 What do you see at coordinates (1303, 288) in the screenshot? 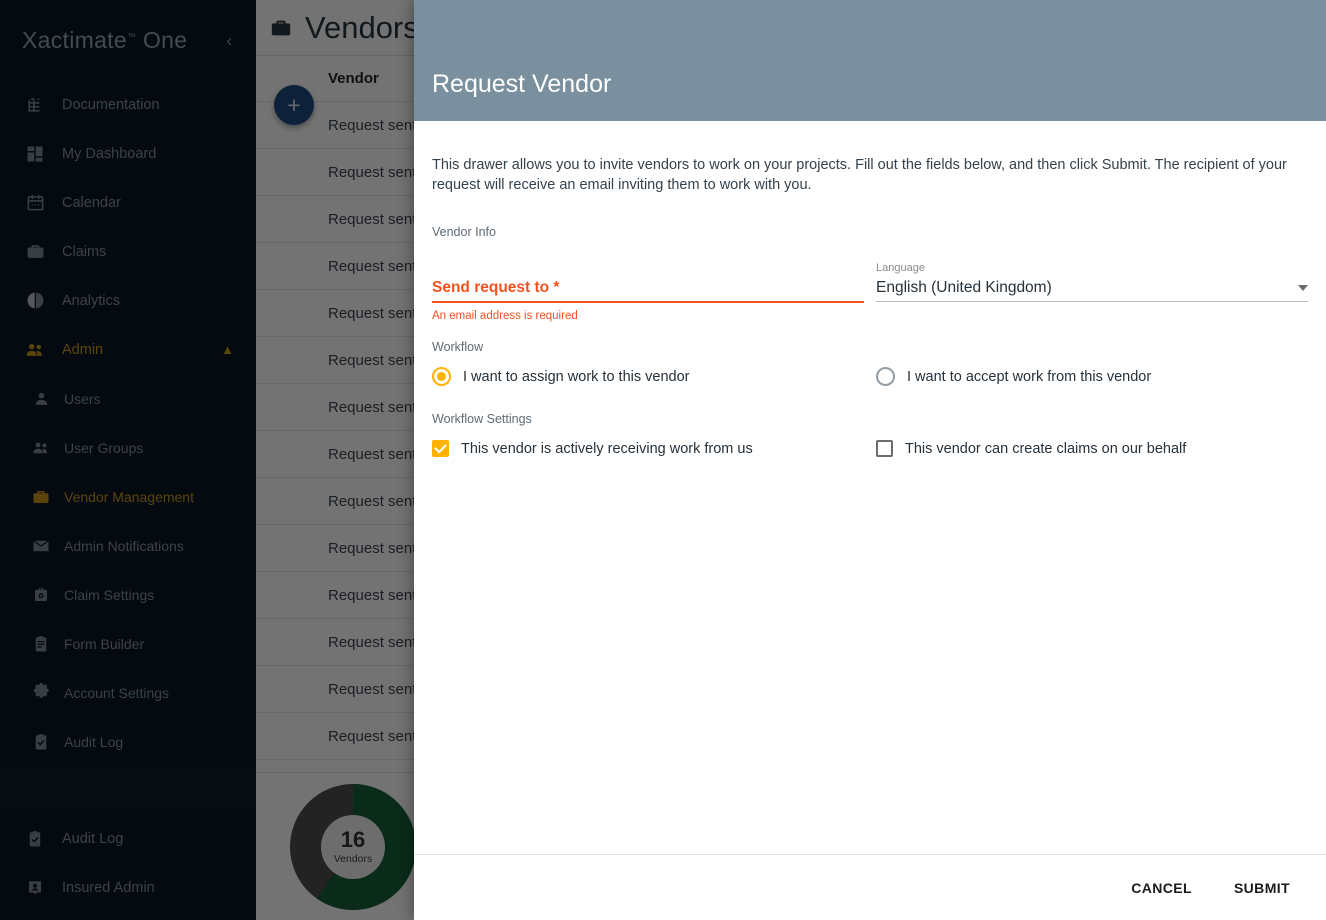
I see `chevron-down-icon` at bounding box center [1303, 288].